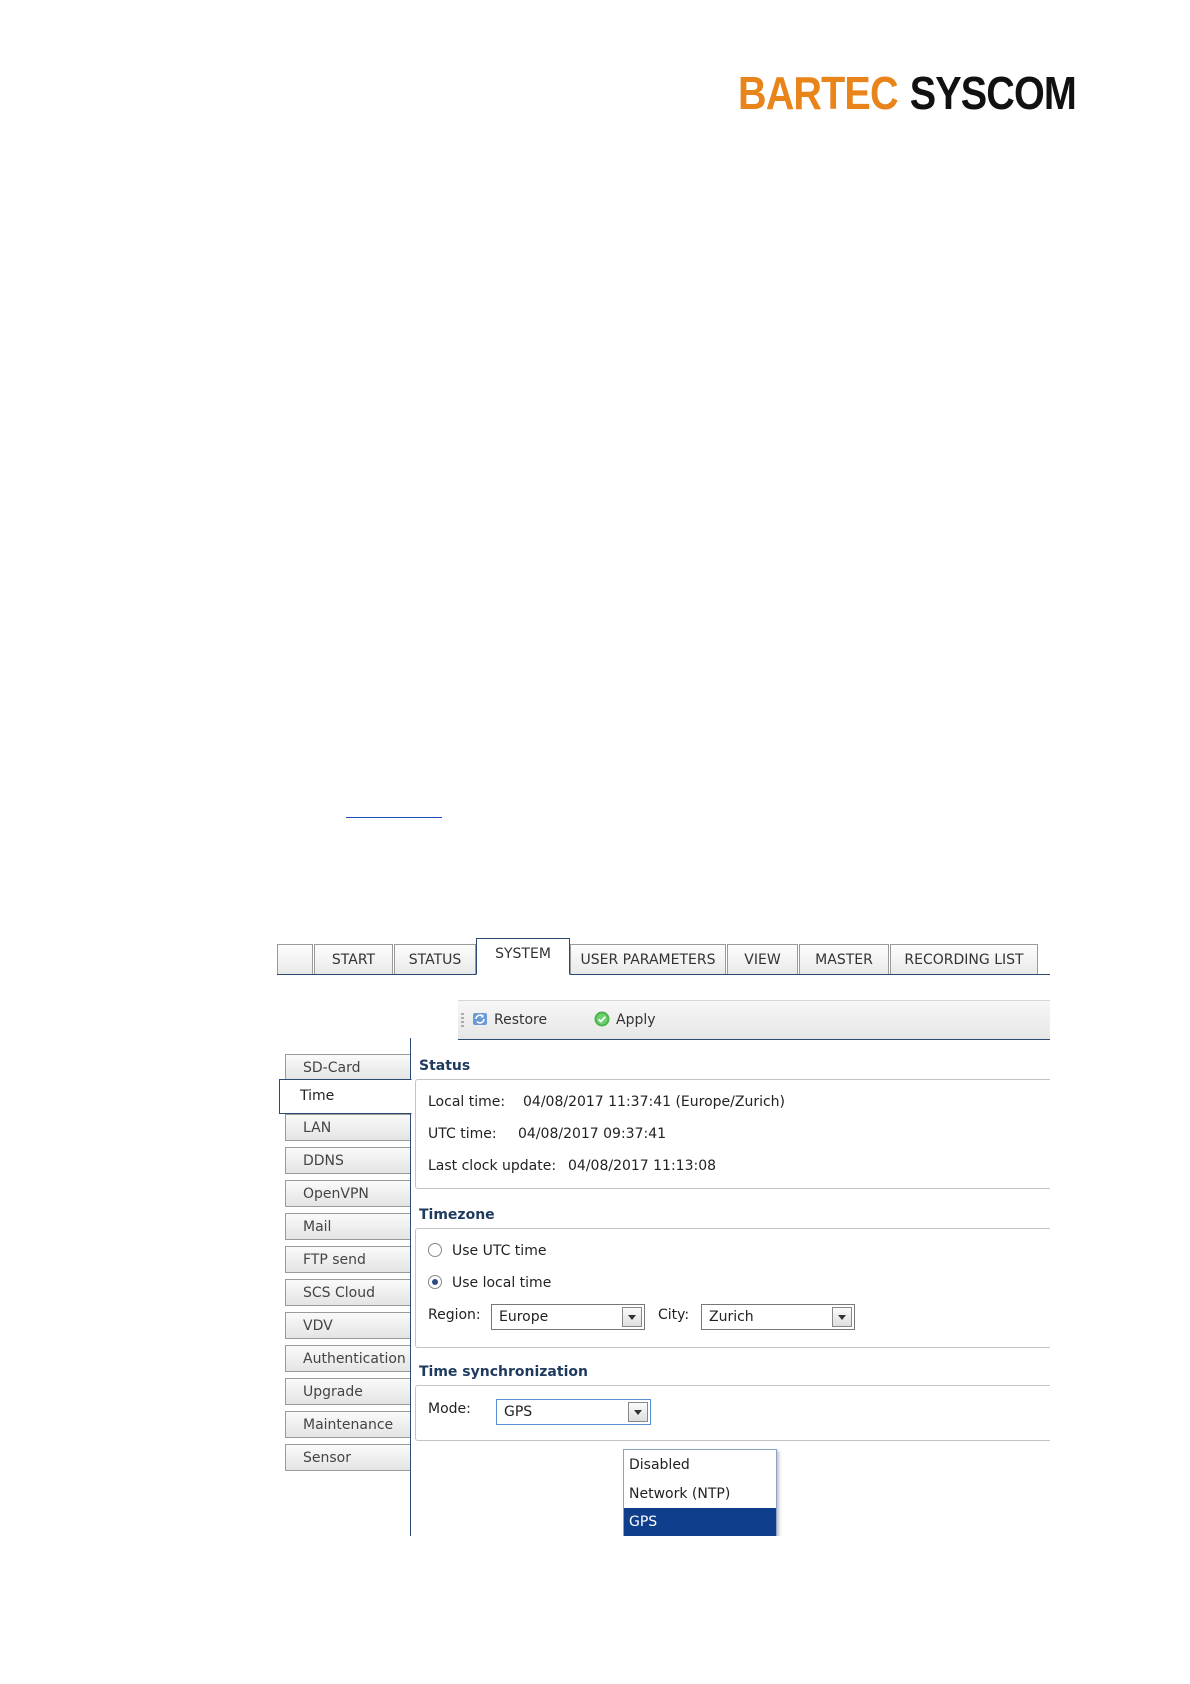 This screenshot has width=1190, height=1684. Describe the element at coordinates (348, 1160) in the screenshot. I see `sidebar-item-ddns: DDNS` at that location.